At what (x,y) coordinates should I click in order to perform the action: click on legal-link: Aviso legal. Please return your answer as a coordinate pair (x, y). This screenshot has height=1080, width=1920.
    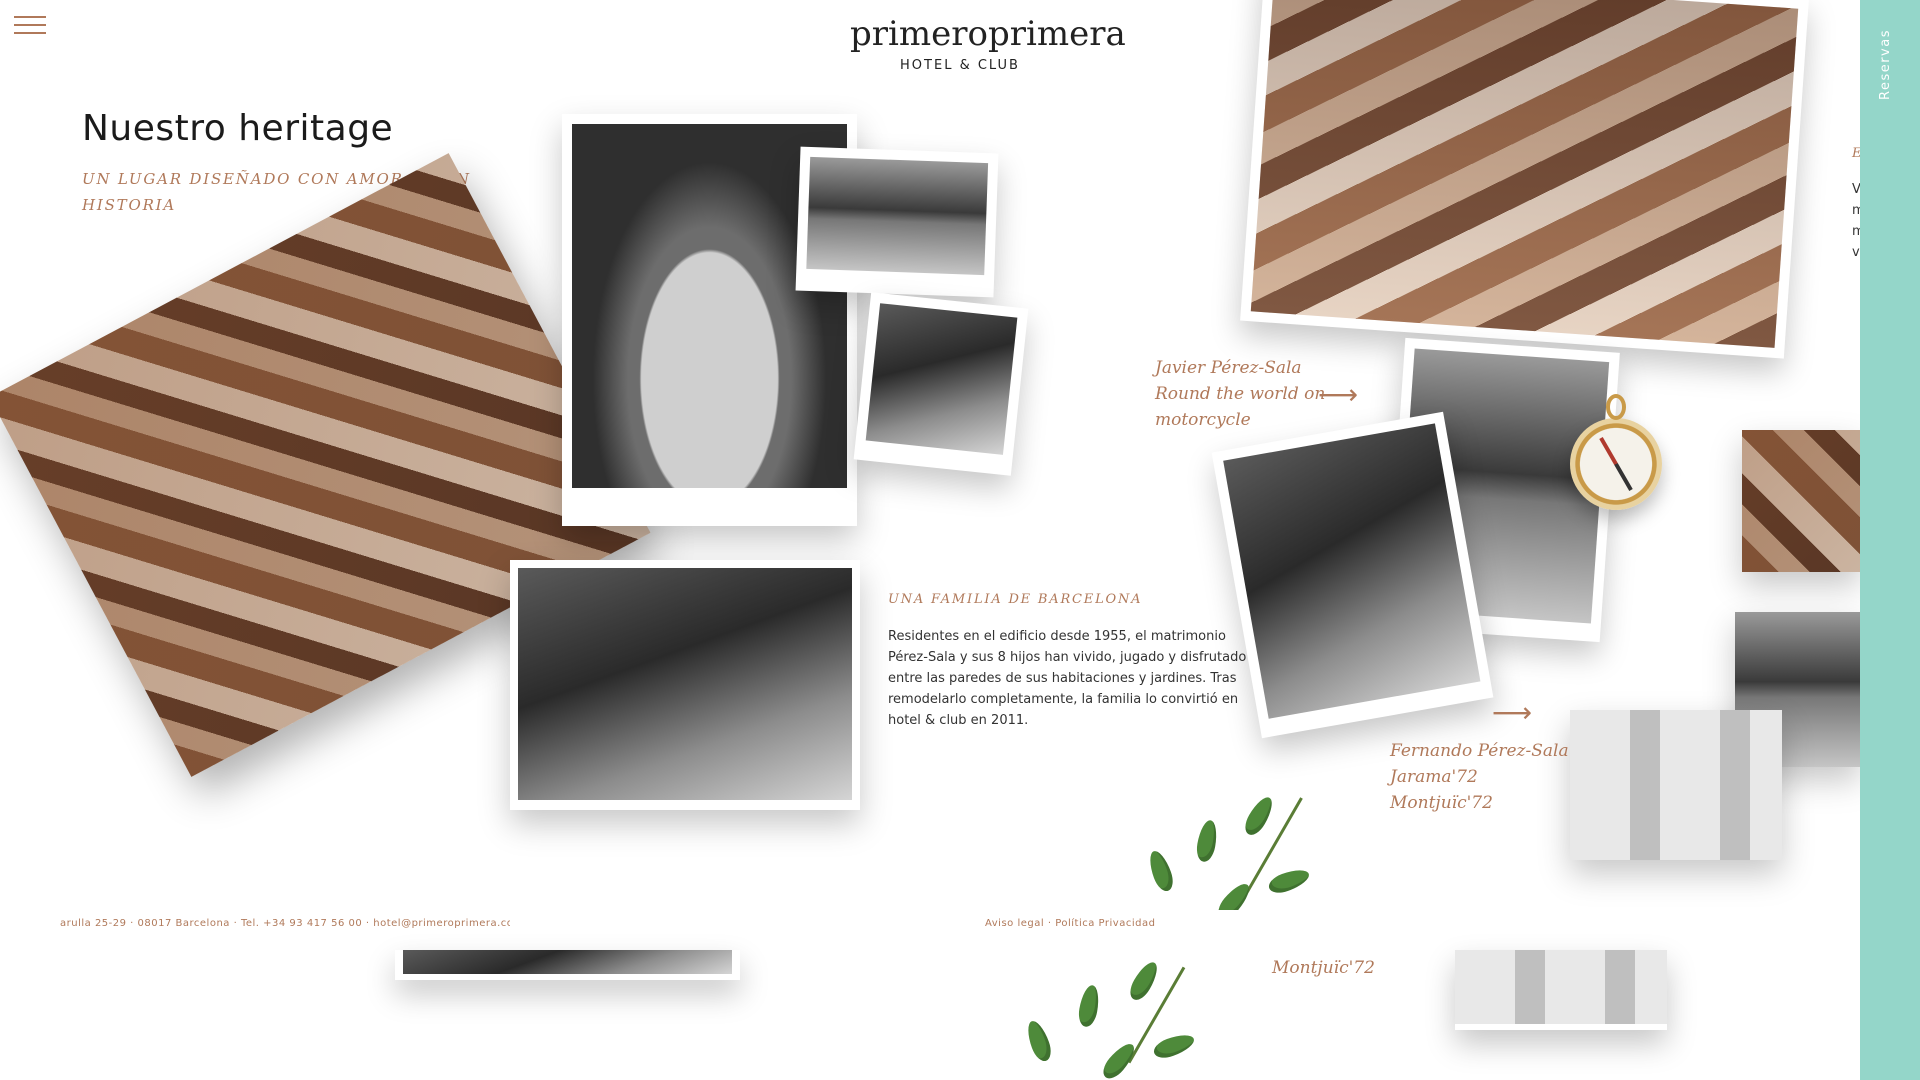
    Looking at the image, I should click on (1014, 923).